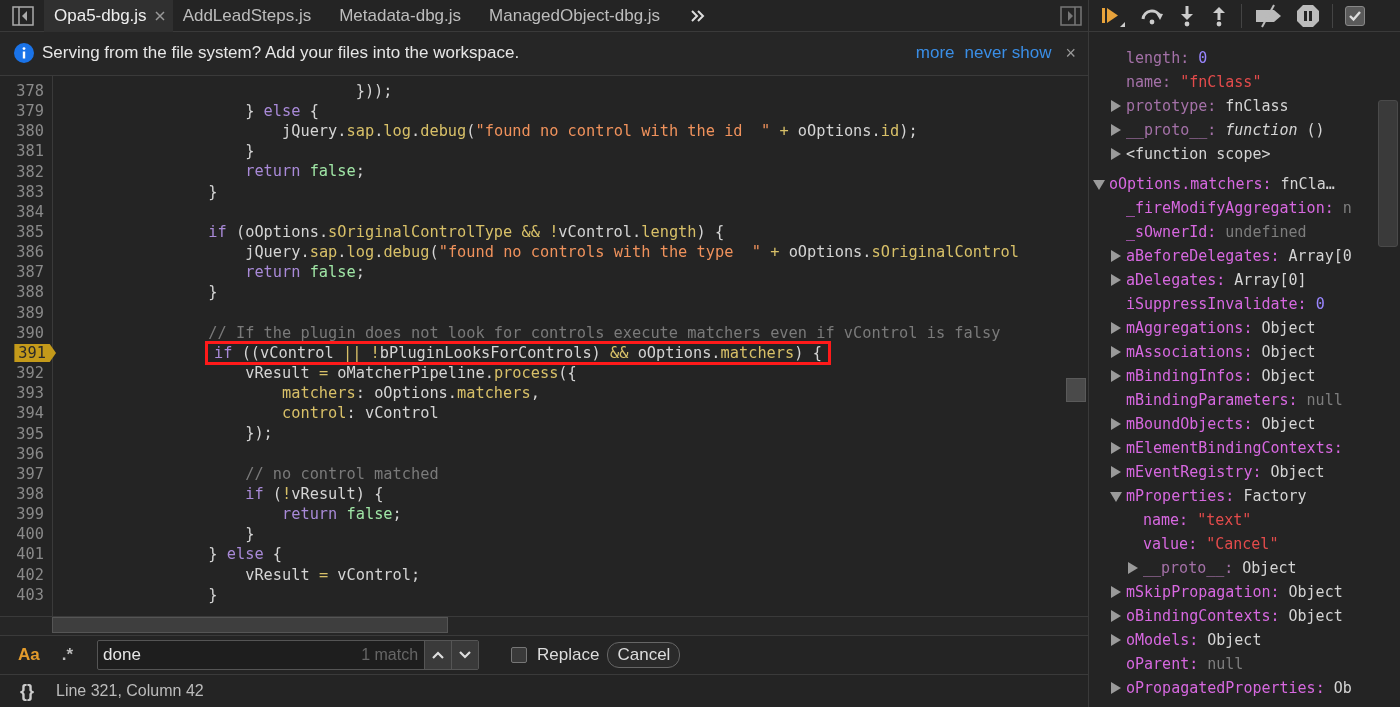 The image size is (1400, 707). Describe the element at coordinates (1170, 544) in the screenshot. I see `property-name: value:` at that location.